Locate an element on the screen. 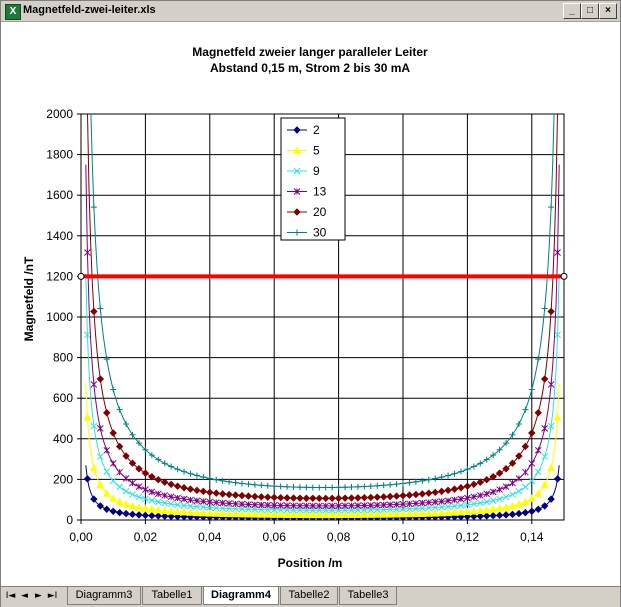 The image size is (621, 607). x-tick-label: 0,00 is located at coordinates (81, 537).